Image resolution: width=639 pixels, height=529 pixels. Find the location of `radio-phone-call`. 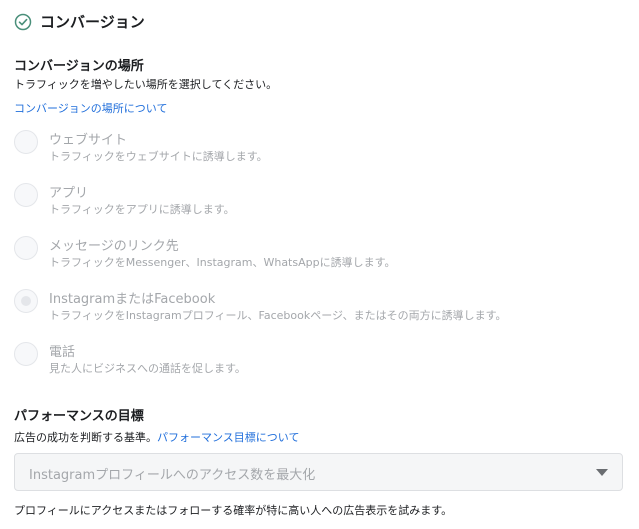

radio-phone-call is located at coordinates (26, 354).